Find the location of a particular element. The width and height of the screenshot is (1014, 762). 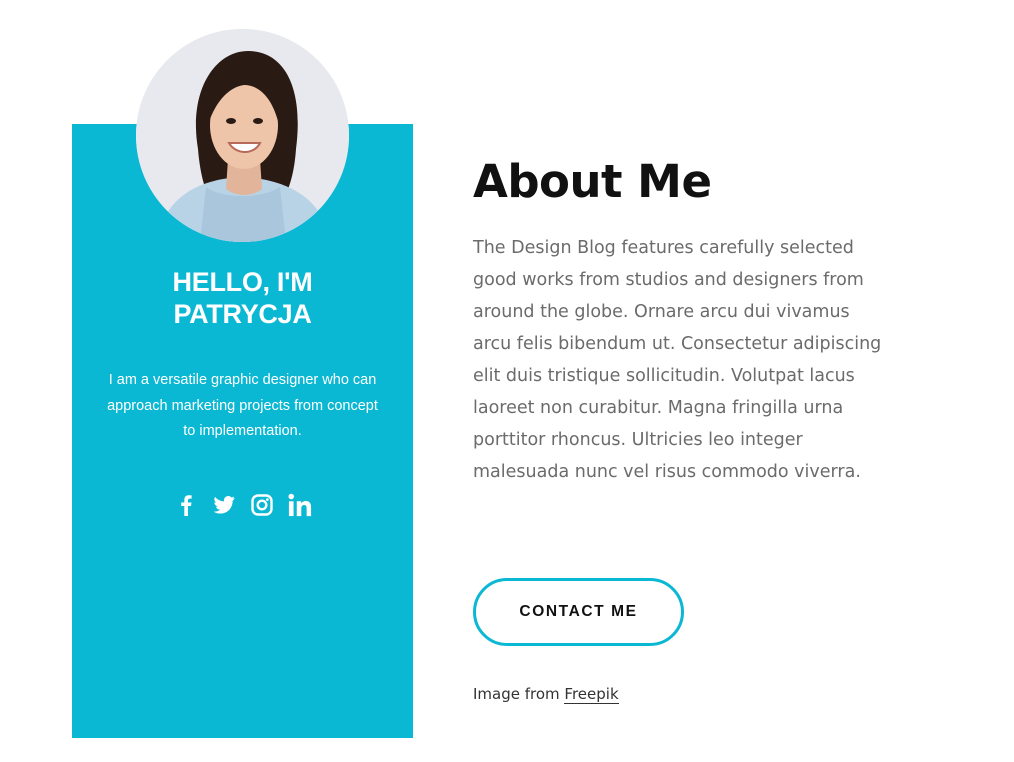

image-credit: Image from Freepik is located at coordinates (546, 694).